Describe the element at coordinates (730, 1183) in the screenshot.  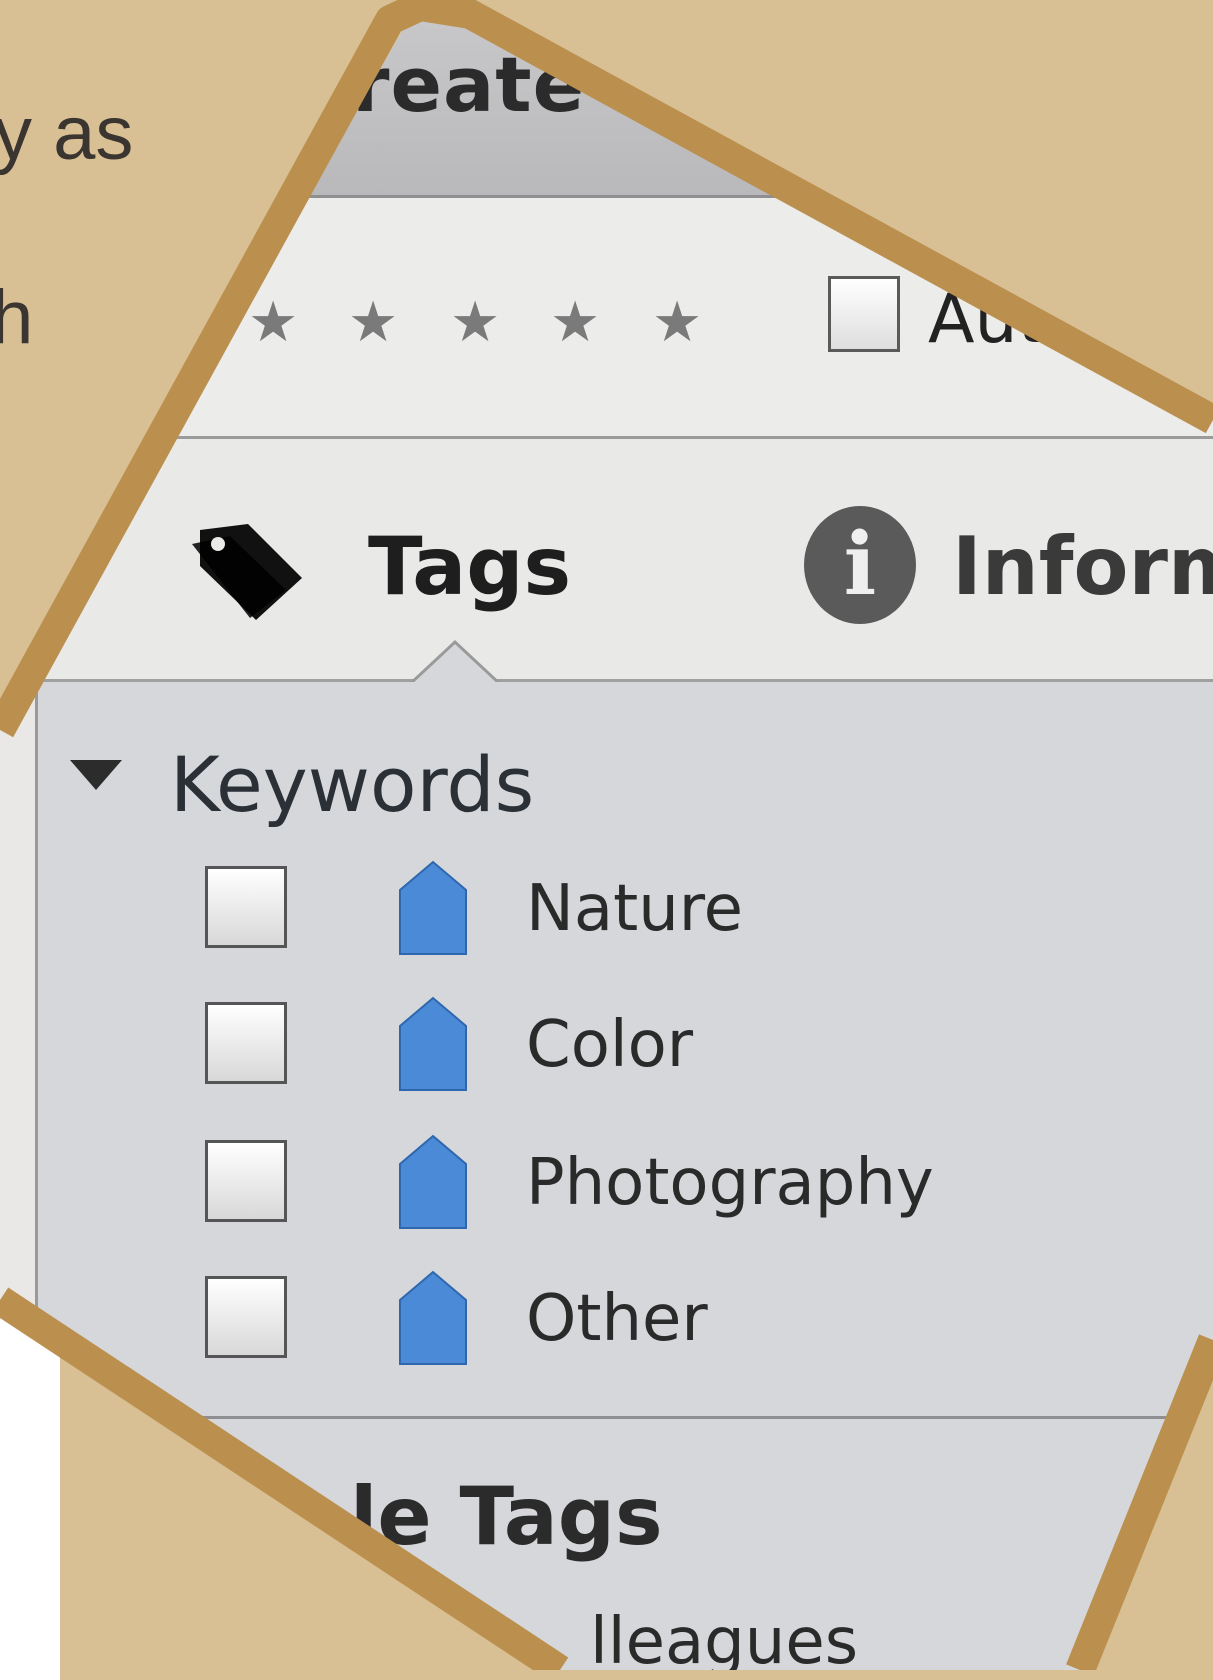
I see `keyword-label: Photography` at that location.